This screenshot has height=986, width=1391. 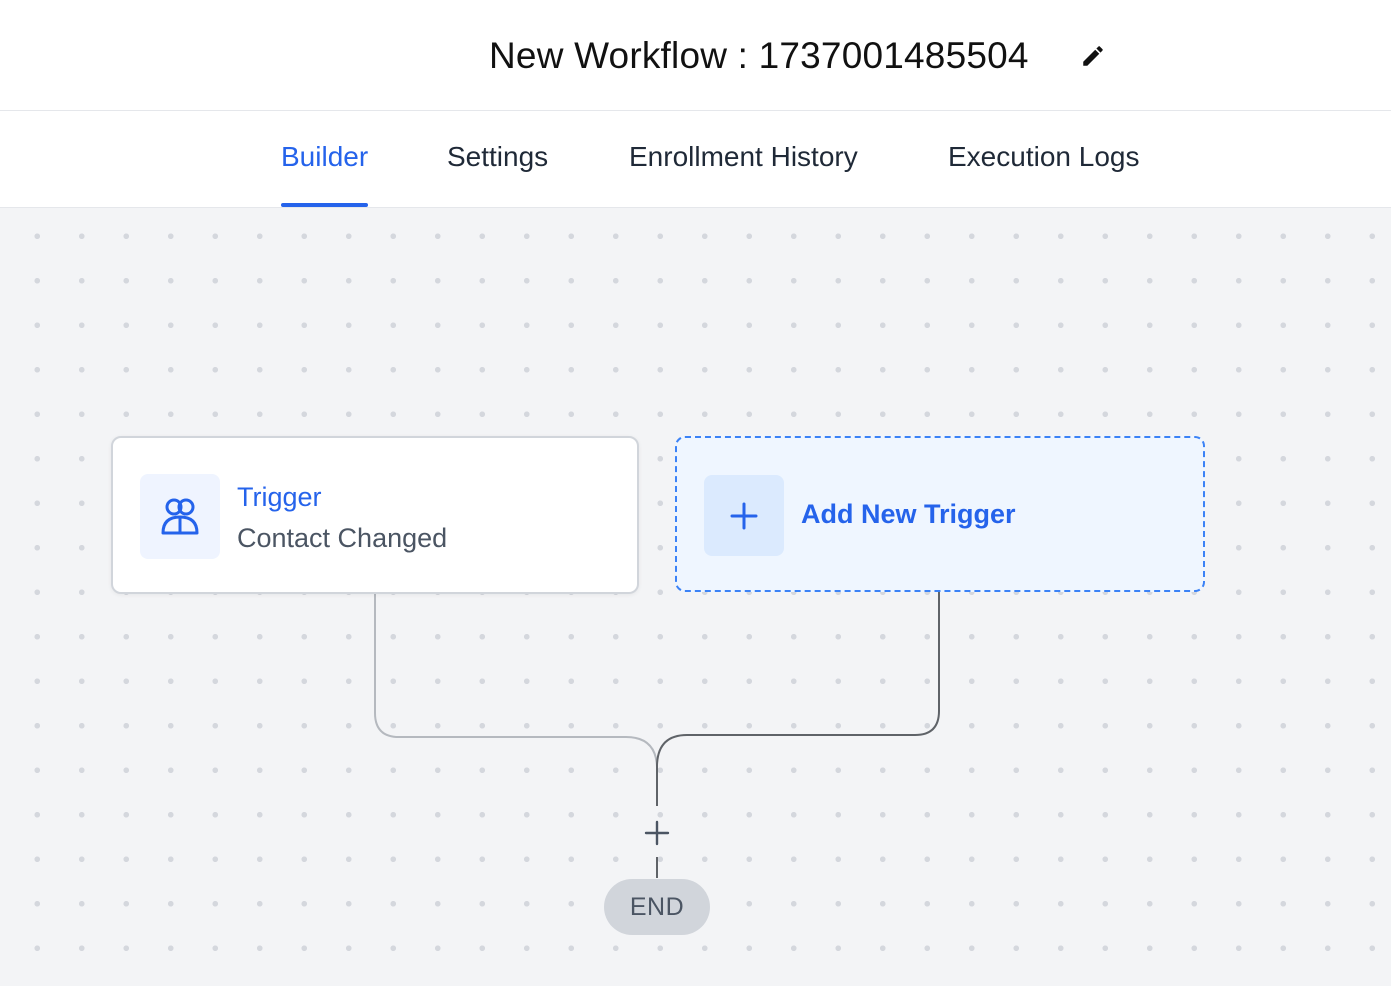 What do you see at coordinates (325, 156) in the screenshot?
I see `tab-builder-label: Builder` at bounding box center [325, 156].